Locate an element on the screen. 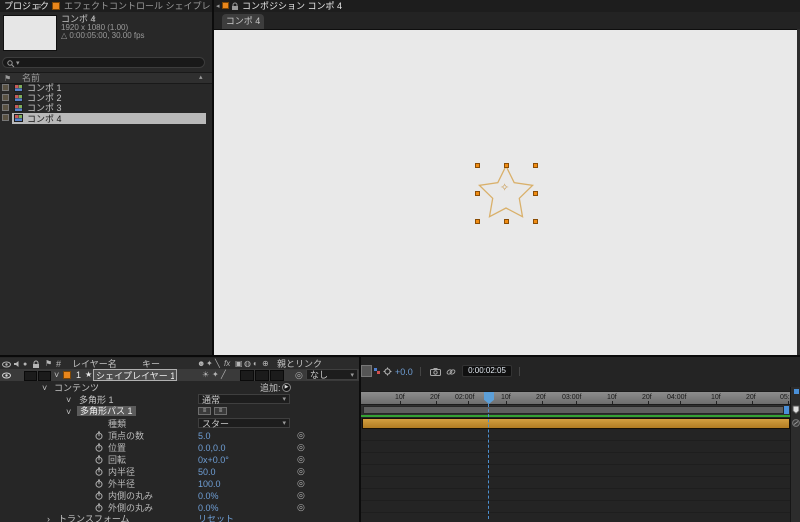 This screenshot has width=800, height=522. path-expand-chevron: ˅ is located at coordinates (68, 412).